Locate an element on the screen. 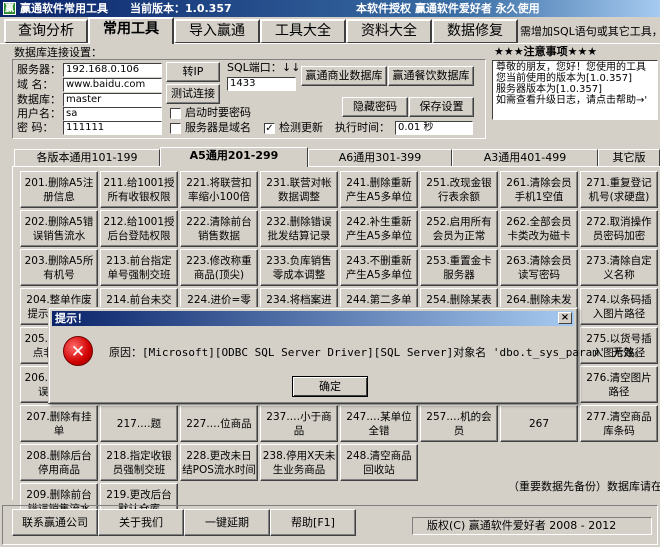 The image size is (660, 547). password-input: 111111 is located at coordinates (112, 128).